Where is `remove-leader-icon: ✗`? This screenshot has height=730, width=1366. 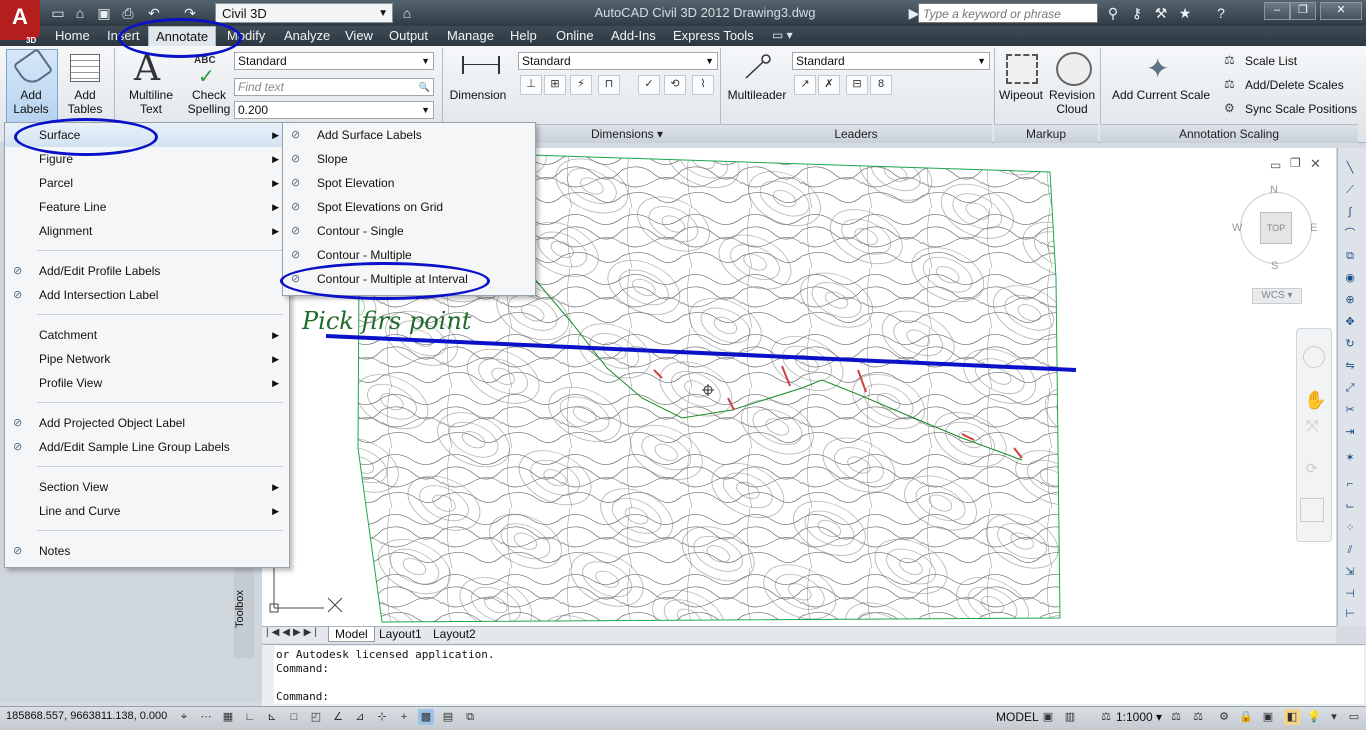 remove-leader-icon: ✗ is located at coordinates (829, 85).